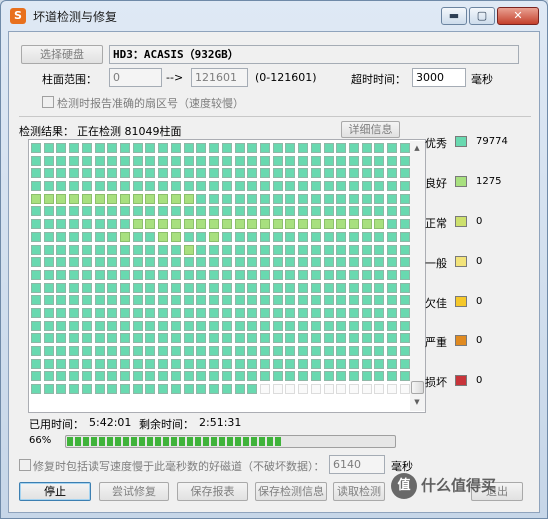 The width and height of the screenshot is (548, 519). I want to click on timeout-input: 3000, so click(439, 77).